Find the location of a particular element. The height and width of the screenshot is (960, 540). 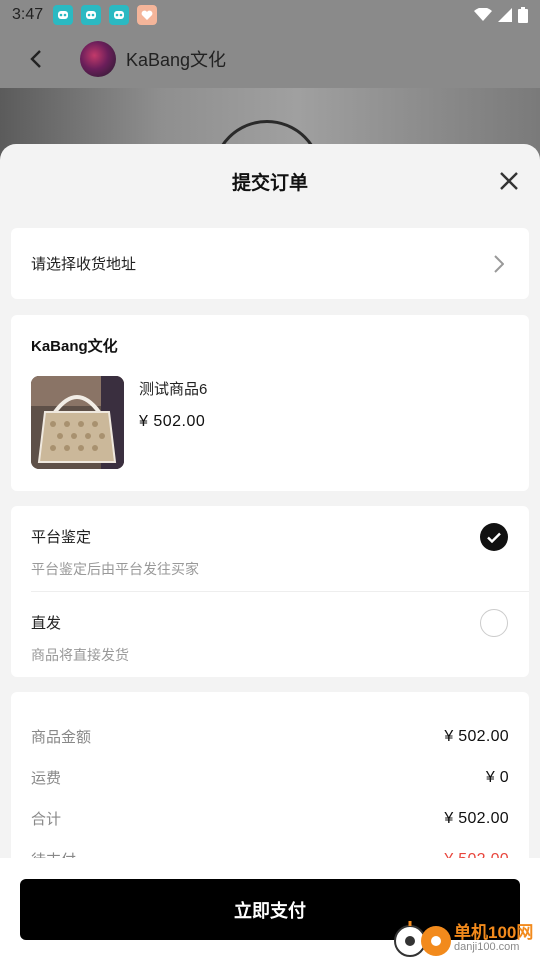

watermark-url: danji100.com is located at coordinates (487, 947).